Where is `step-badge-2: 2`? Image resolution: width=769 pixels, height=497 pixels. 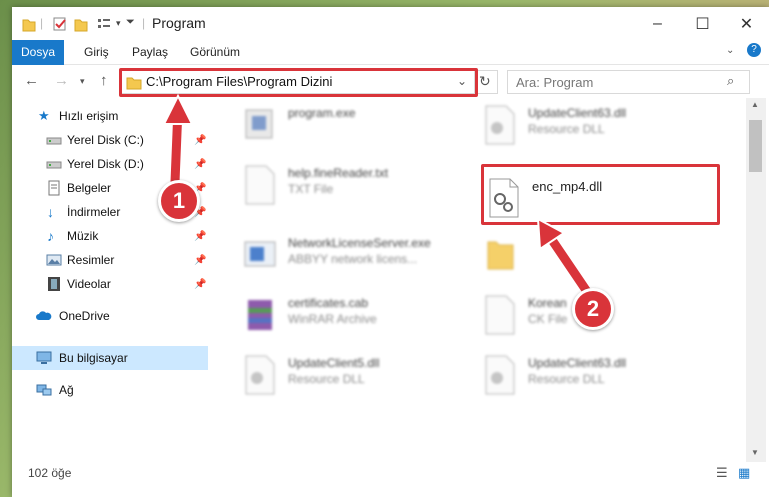
step-badge-2: 2 is located at coordinates (593, 309).